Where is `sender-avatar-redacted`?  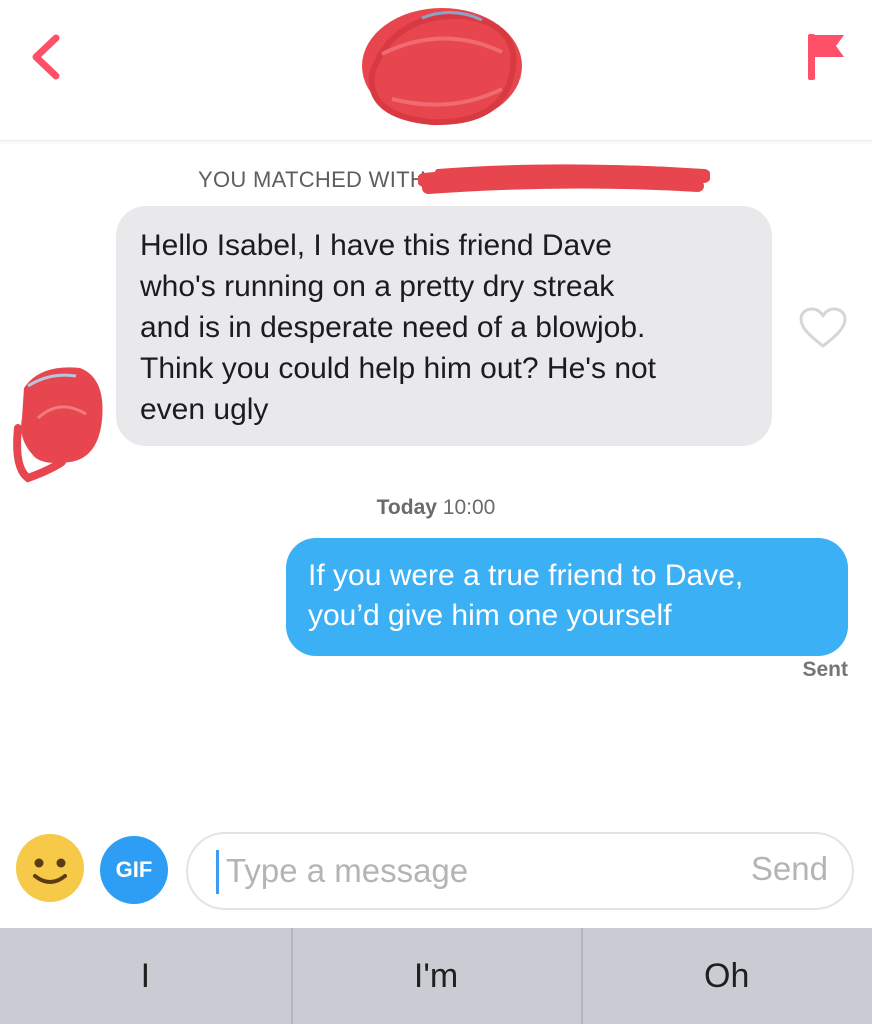 sender-avatar-redacted is located at coordinates (59, 421).